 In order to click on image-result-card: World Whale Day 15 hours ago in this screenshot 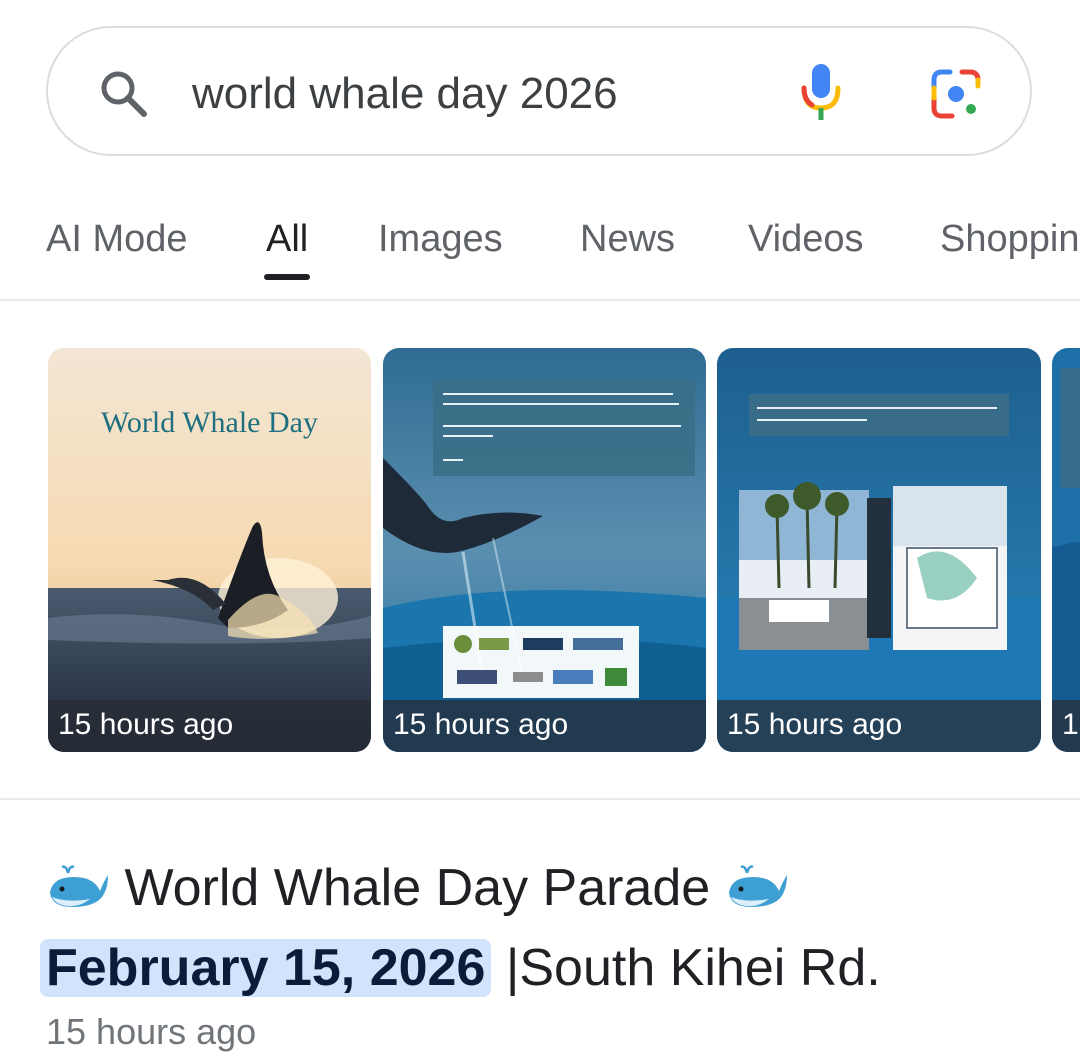, I will do `click(209, 550)`.